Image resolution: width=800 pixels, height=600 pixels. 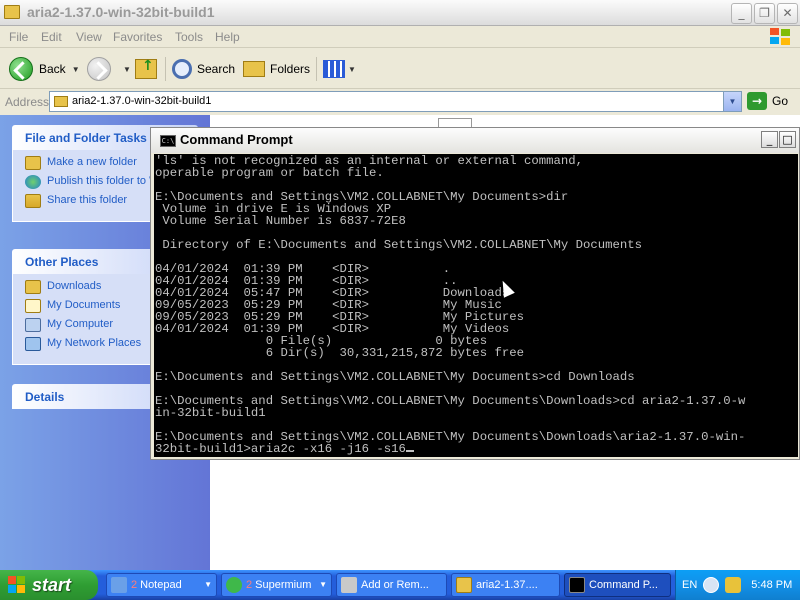 I want to click on place-label: My Computer, so click(x=80, y=324).